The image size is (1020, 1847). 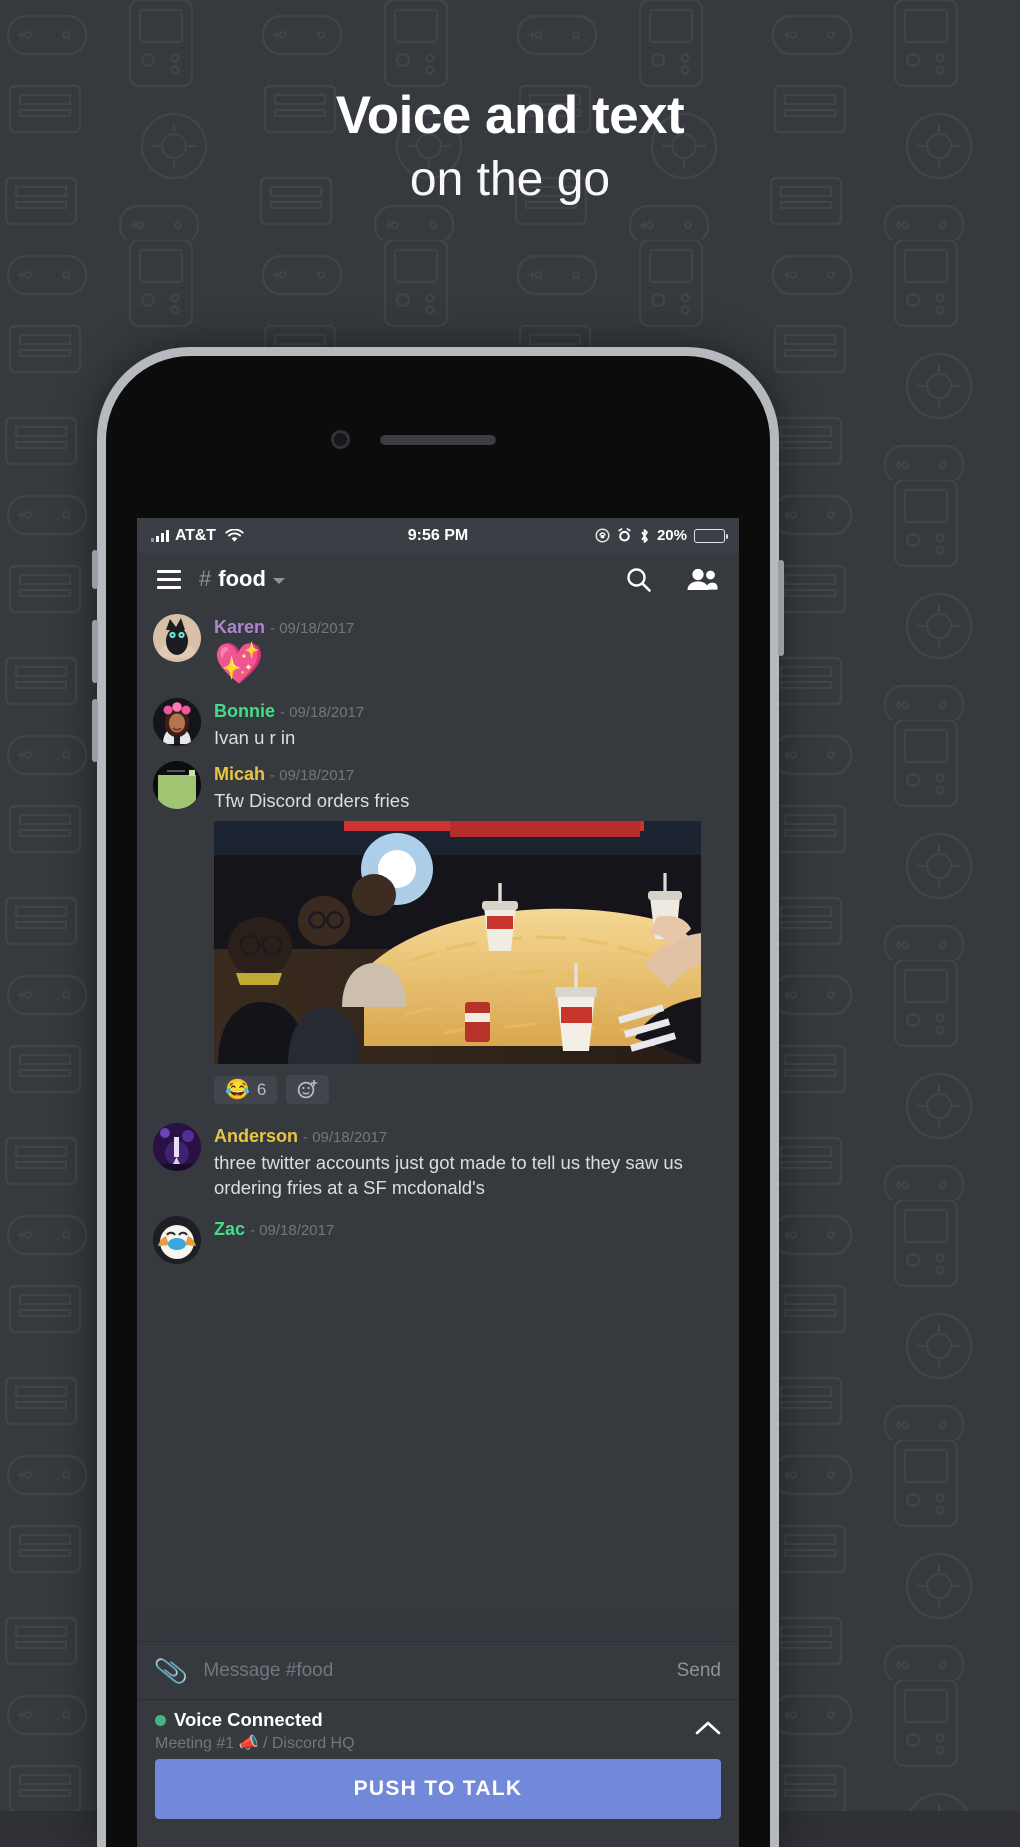 What do you see at coordinates (308, 1090) in the screenshot?
I see `add-reaction-icon` at bounding box center [308, 1090].